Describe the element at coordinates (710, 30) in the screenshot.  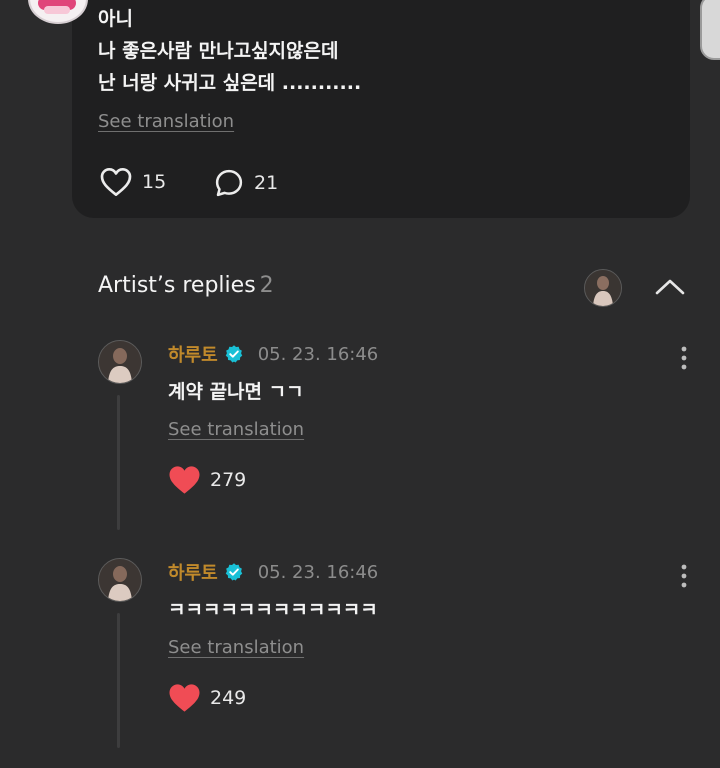
I see `side-avatar` at that location.